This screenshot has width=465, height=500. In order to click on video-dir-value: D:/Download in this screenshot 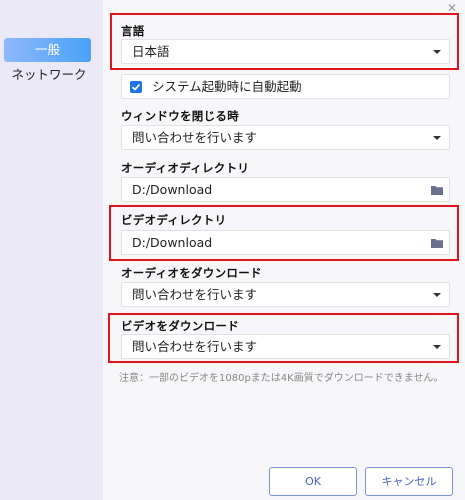, I will do `click(172, 242)`.